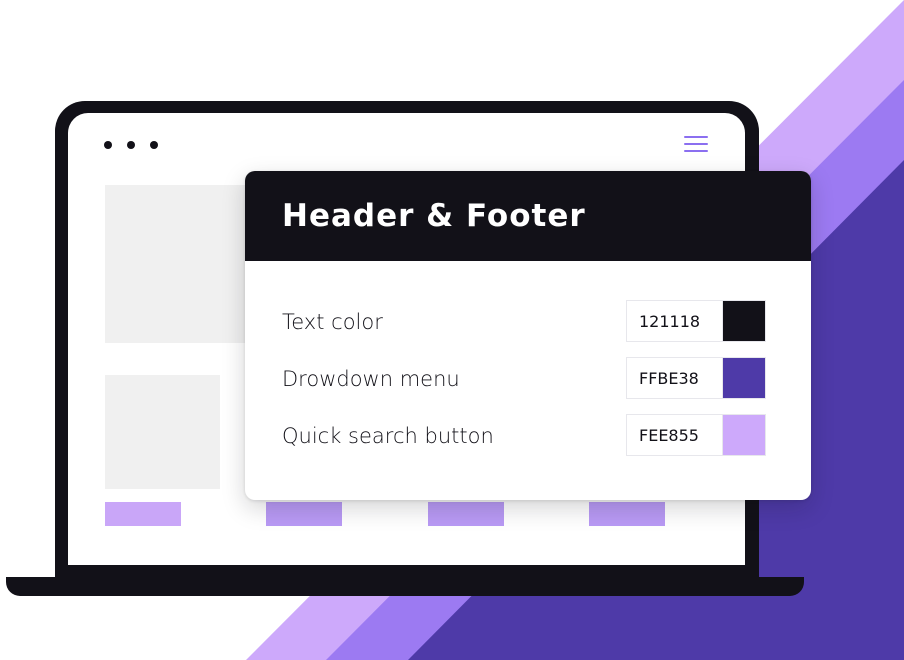 This screenshot has height=660, width=904. Describe the element at coordinates (674, 378) in the screenshot. I see `hex-input-dropdown-menu` at that location.